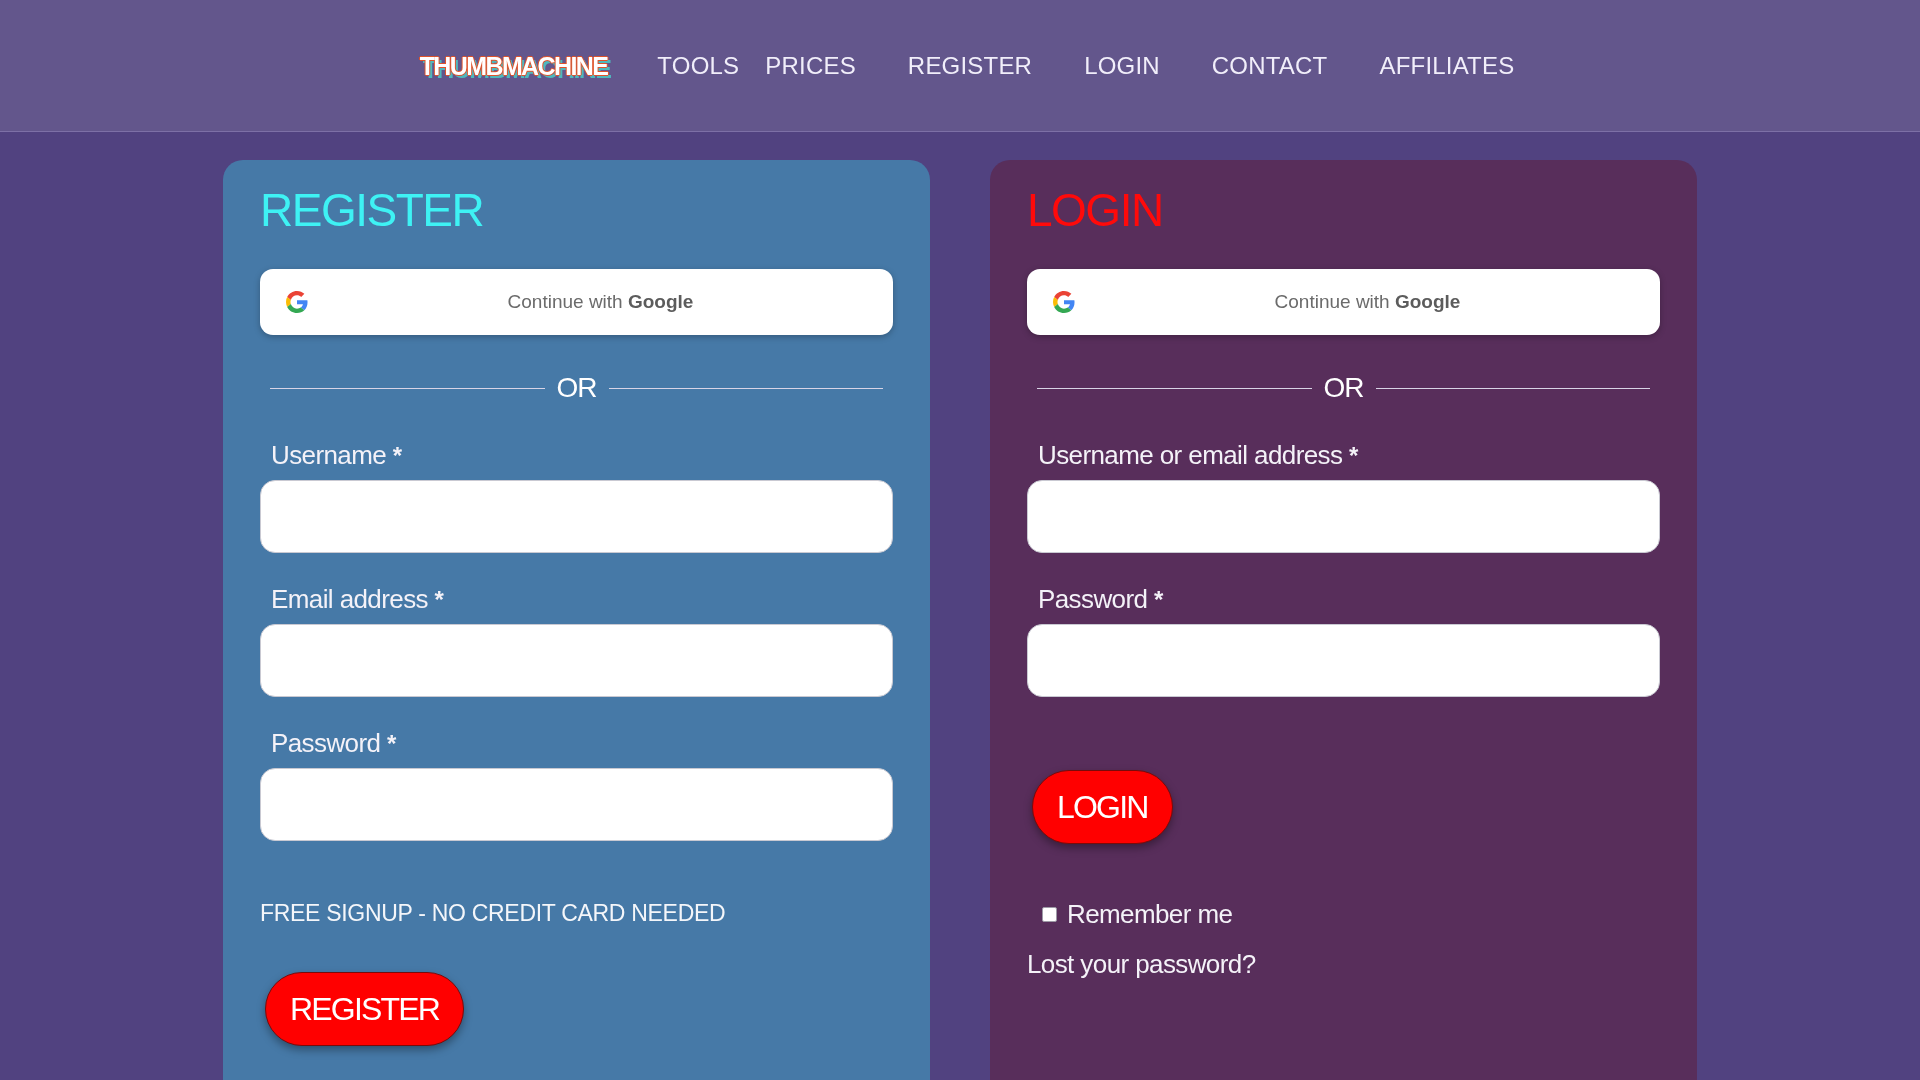  Describe the element at coordinates (1095, 210) in the screenshot. I see `form-title: LOGIN` at that location.